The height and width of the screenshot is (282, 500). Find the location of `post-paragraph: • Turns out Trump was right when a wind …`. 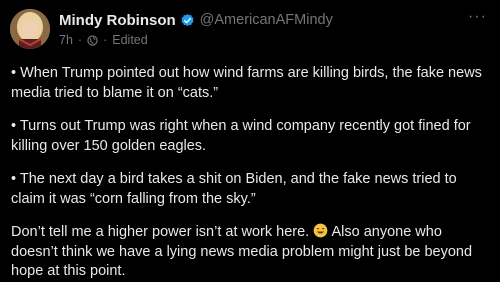

post-paragraph: • Turns out Trump was right when a wind … is located at coordinates (241, 136).